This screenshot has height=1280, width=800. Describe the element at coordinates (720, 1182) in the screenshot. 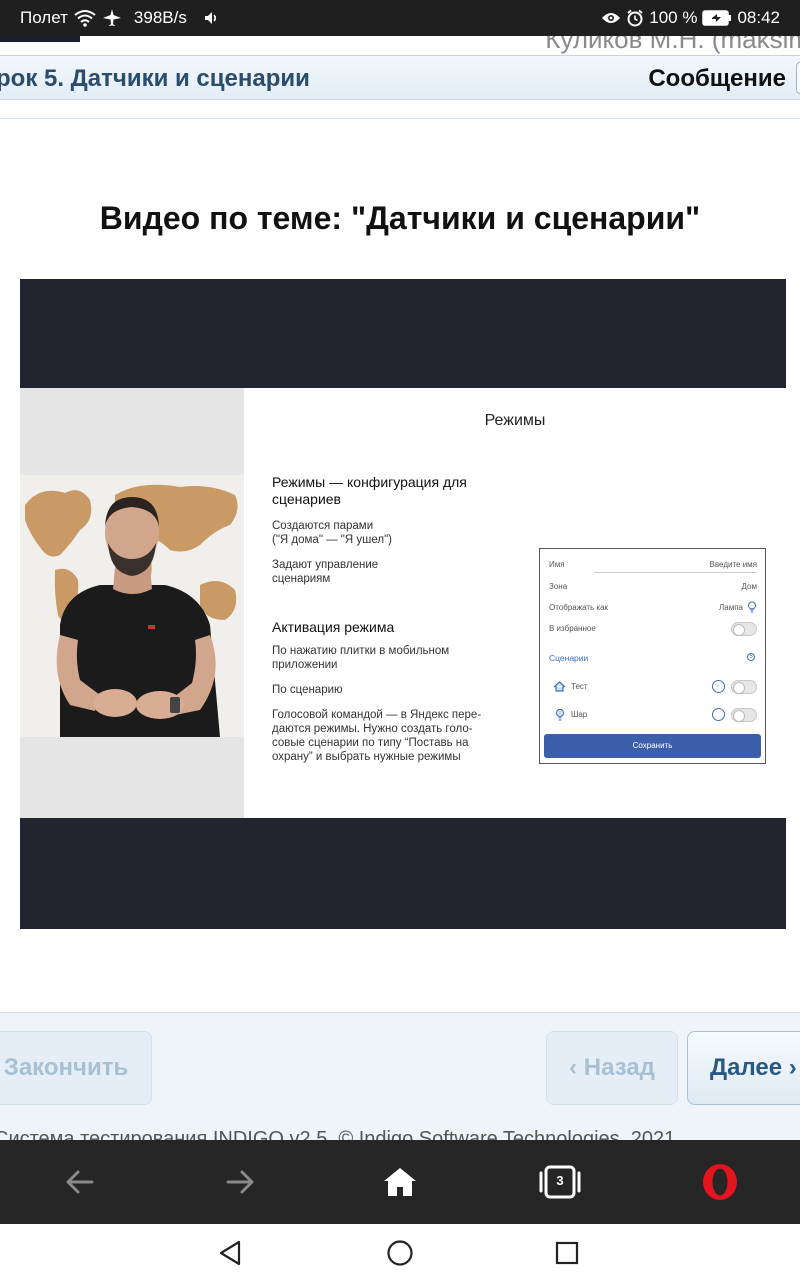

I see `opera-menu-icon` at that location.